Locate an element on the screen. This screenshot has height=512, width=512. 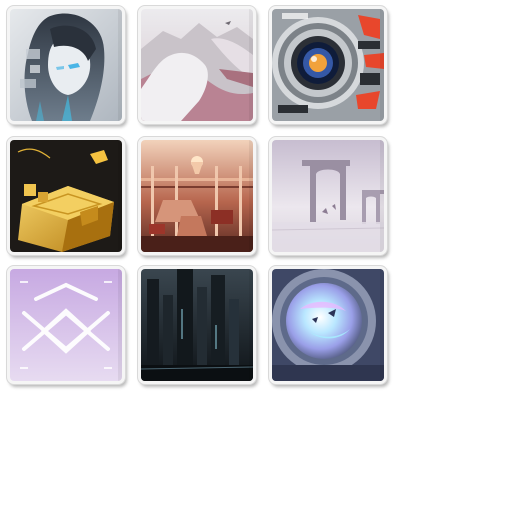
snowy-mountain-image is located at coordinates (197, 65).